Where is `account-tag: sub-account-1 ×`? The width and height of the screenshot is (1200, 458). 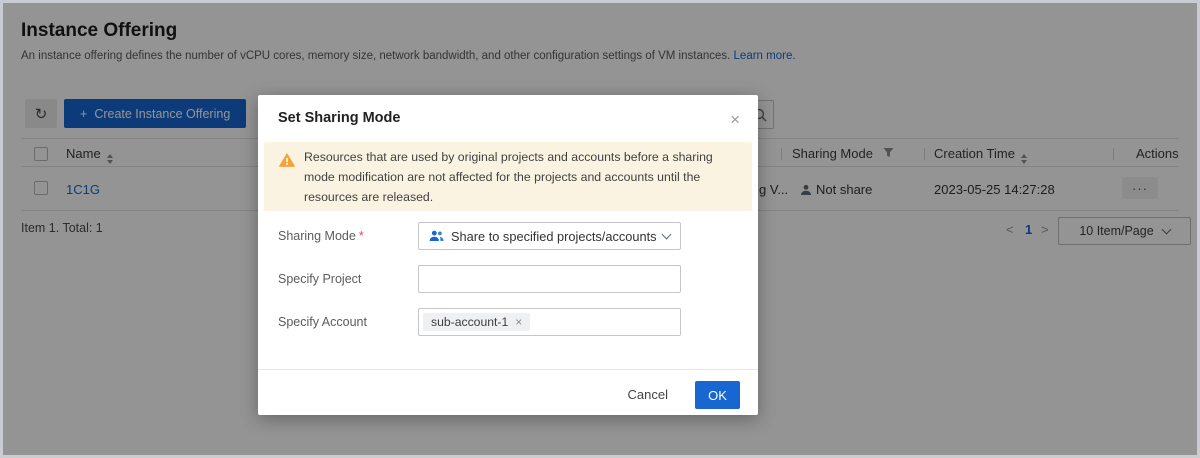 account-tag: sub-account-1 × is located at coordinates (477, 322).